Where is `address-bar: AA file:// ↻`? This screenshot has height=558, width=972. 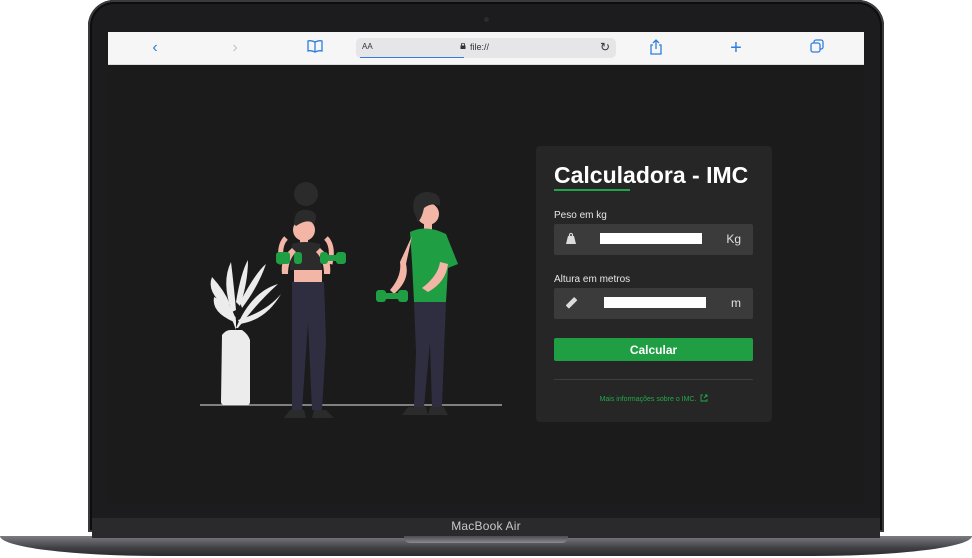 address-bar: AA file:// ↻ is located at coordinates (486, 48).